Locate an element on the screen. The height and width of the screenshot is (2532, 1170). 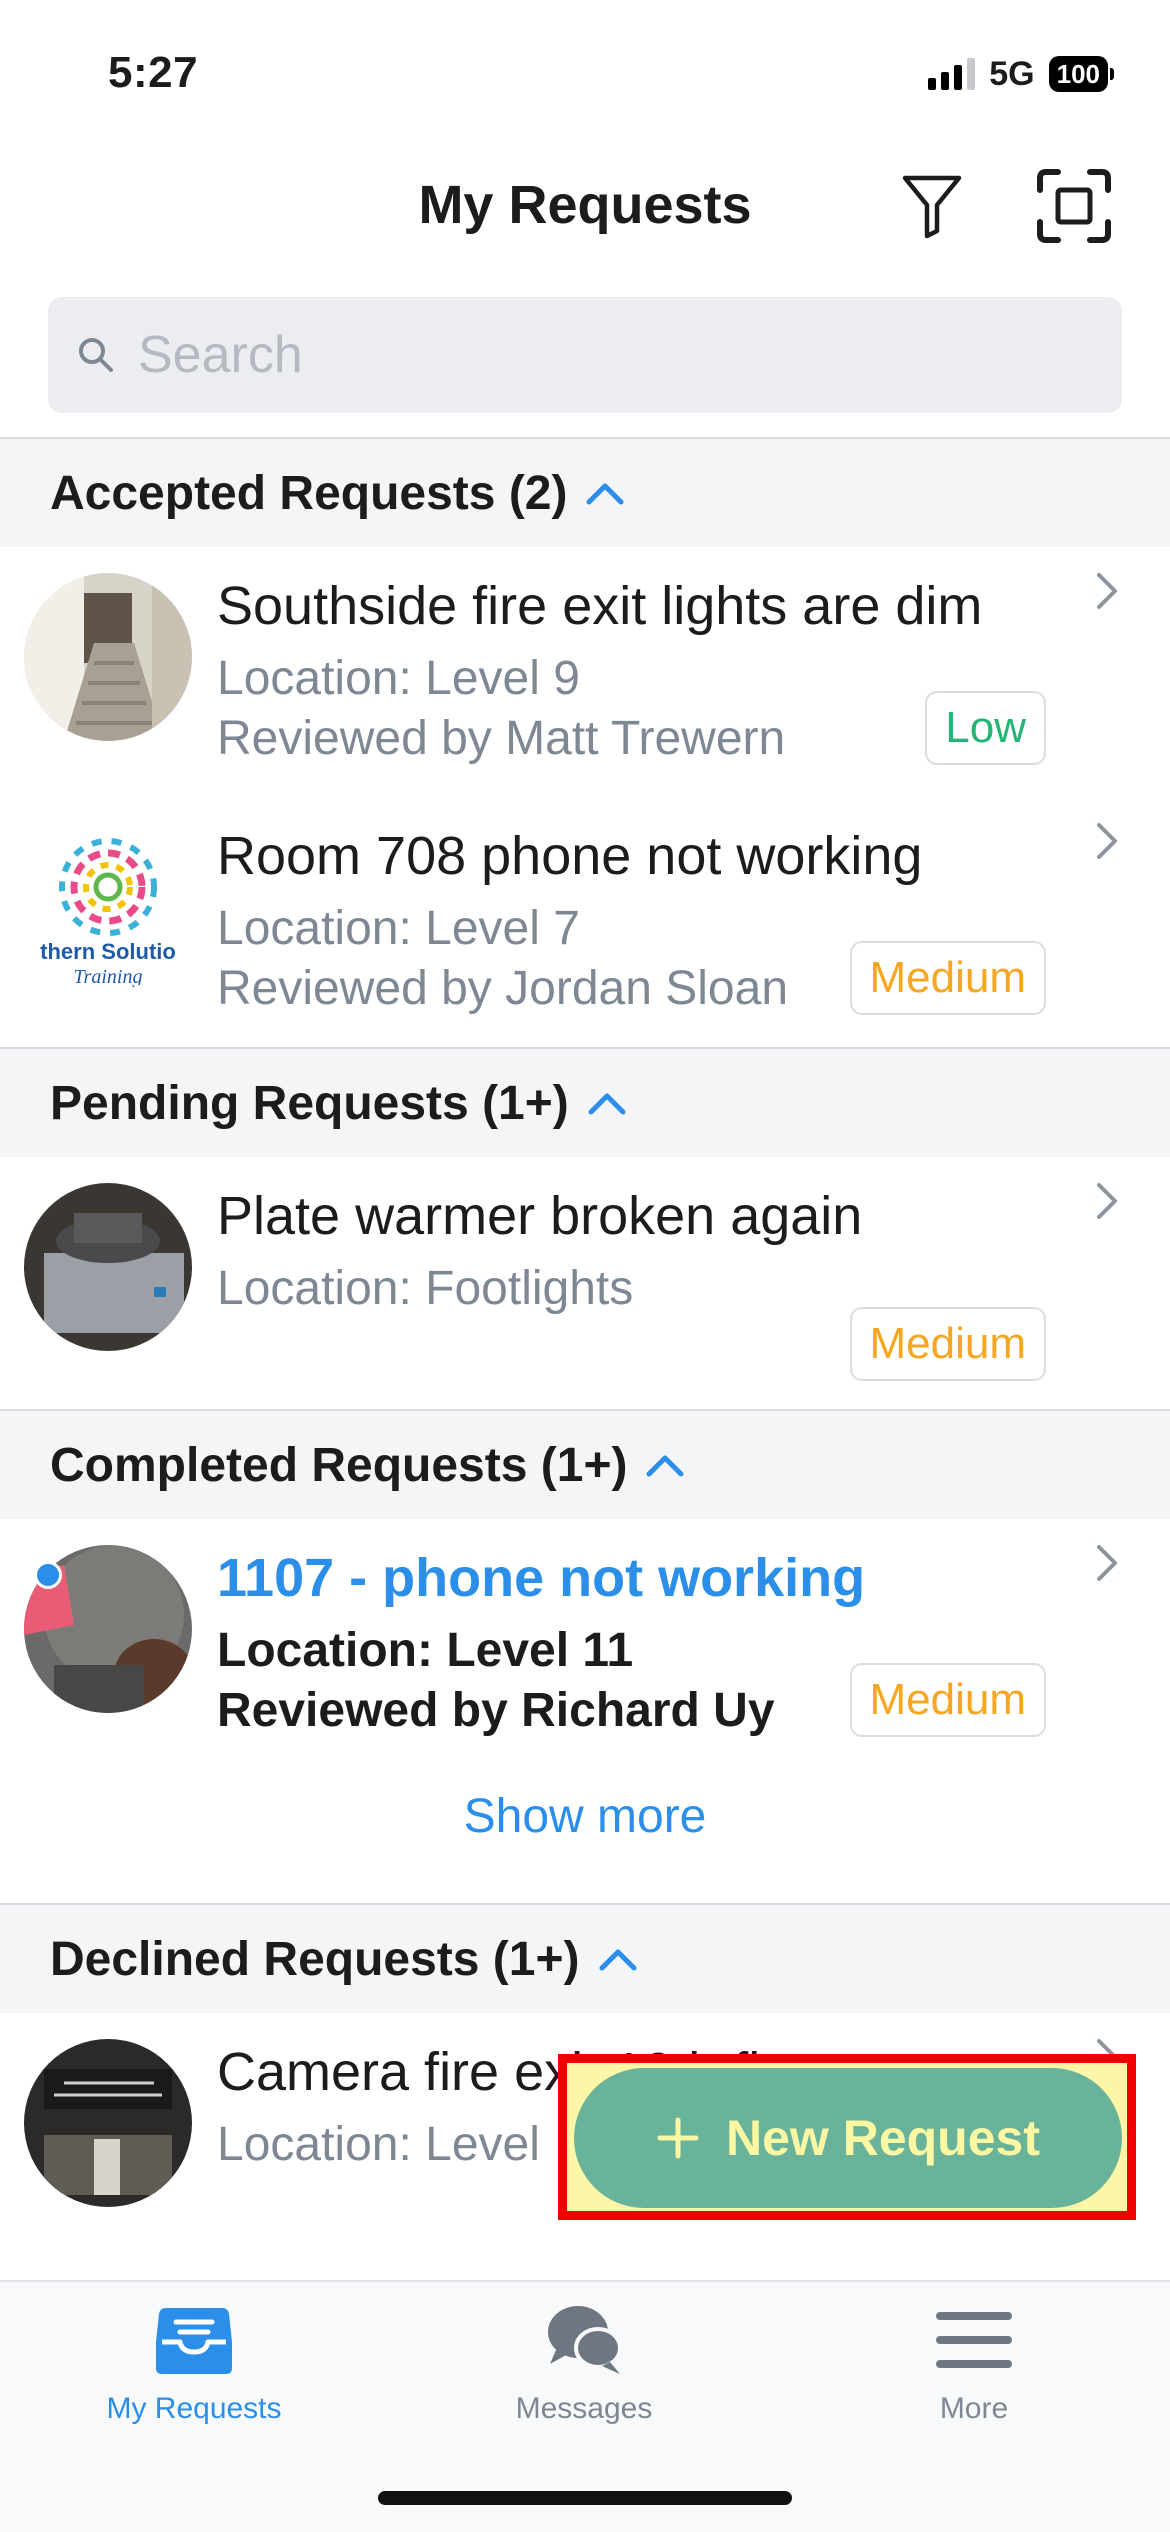
page-title: My Requests is located at coordinates (585, 205).